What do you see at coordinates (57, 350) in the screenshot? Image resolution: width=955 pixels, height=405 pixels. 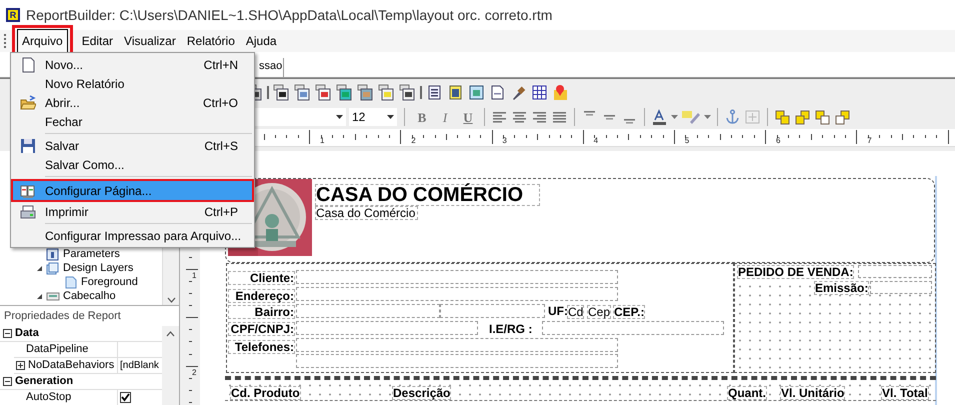 I see `property-name: DataPipeline` at bounding box center [57, 350].